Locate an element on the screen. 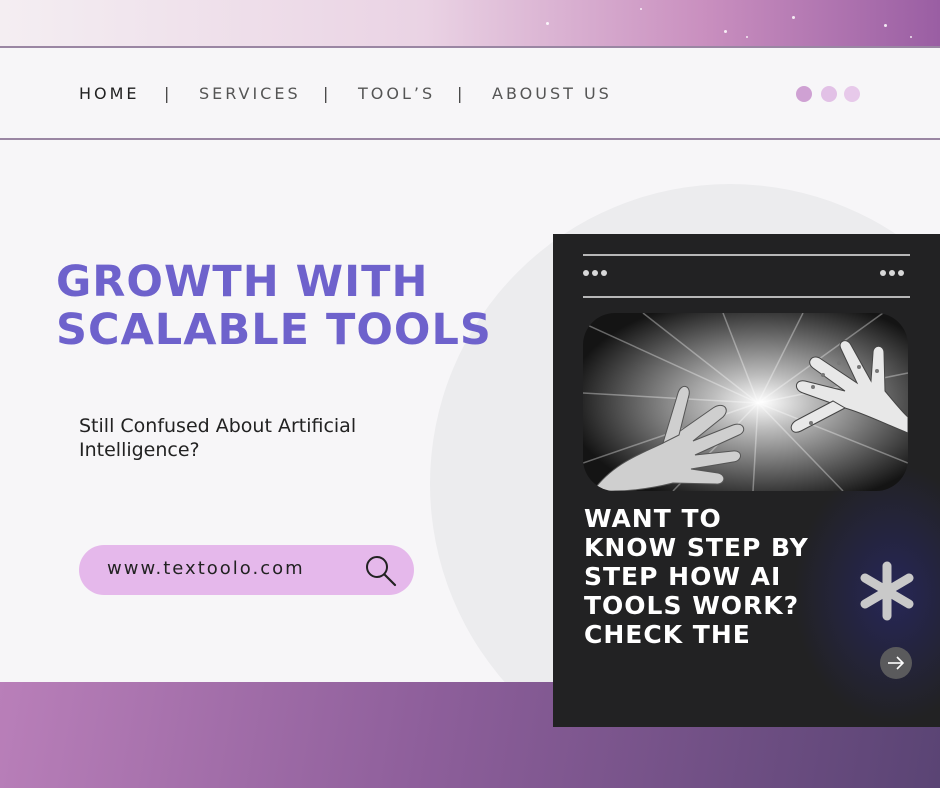 The width and height of the screenshot is (940, 788). card-dots-left is located at coordinates (595, 273).